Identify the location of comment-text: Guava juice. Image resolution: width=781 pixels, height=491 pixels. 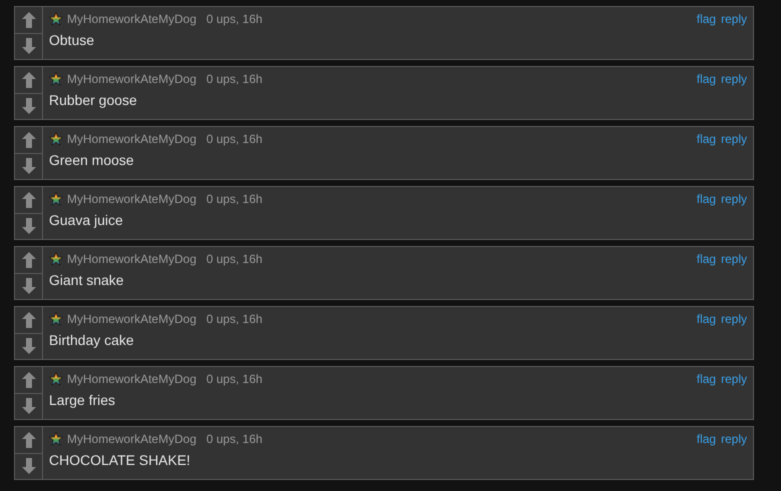
(86, 220).